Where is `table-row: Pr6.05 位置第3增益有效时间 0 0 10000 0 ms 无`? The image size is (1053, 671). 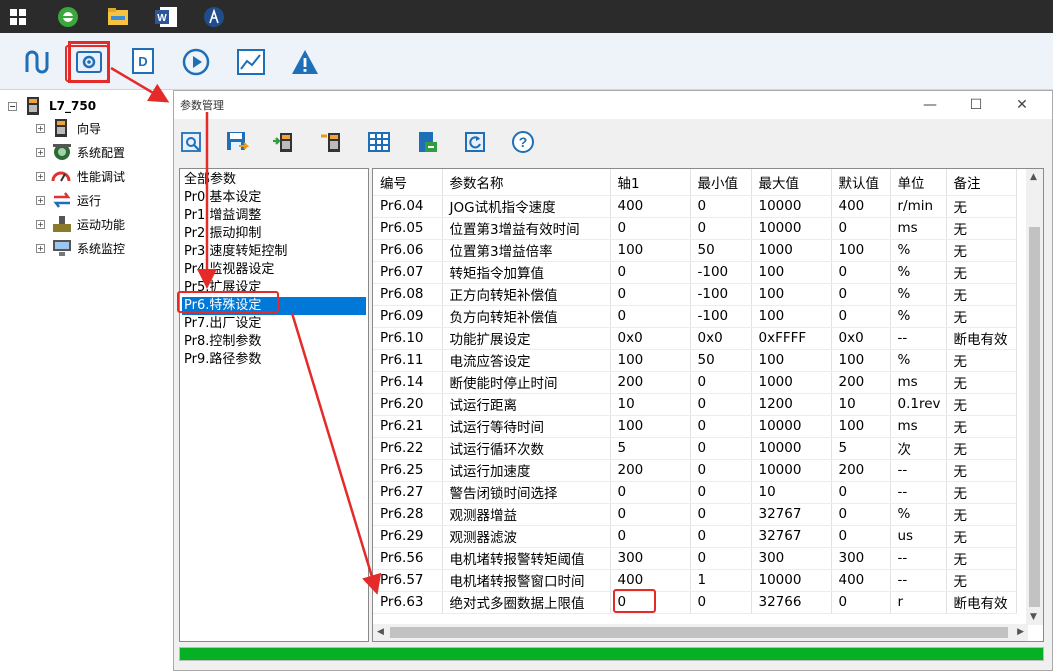 table-row: Pr6.05 位置第3增益有效时间 0 0 10000 0 ms 无 is located at coordinates (695, 228).